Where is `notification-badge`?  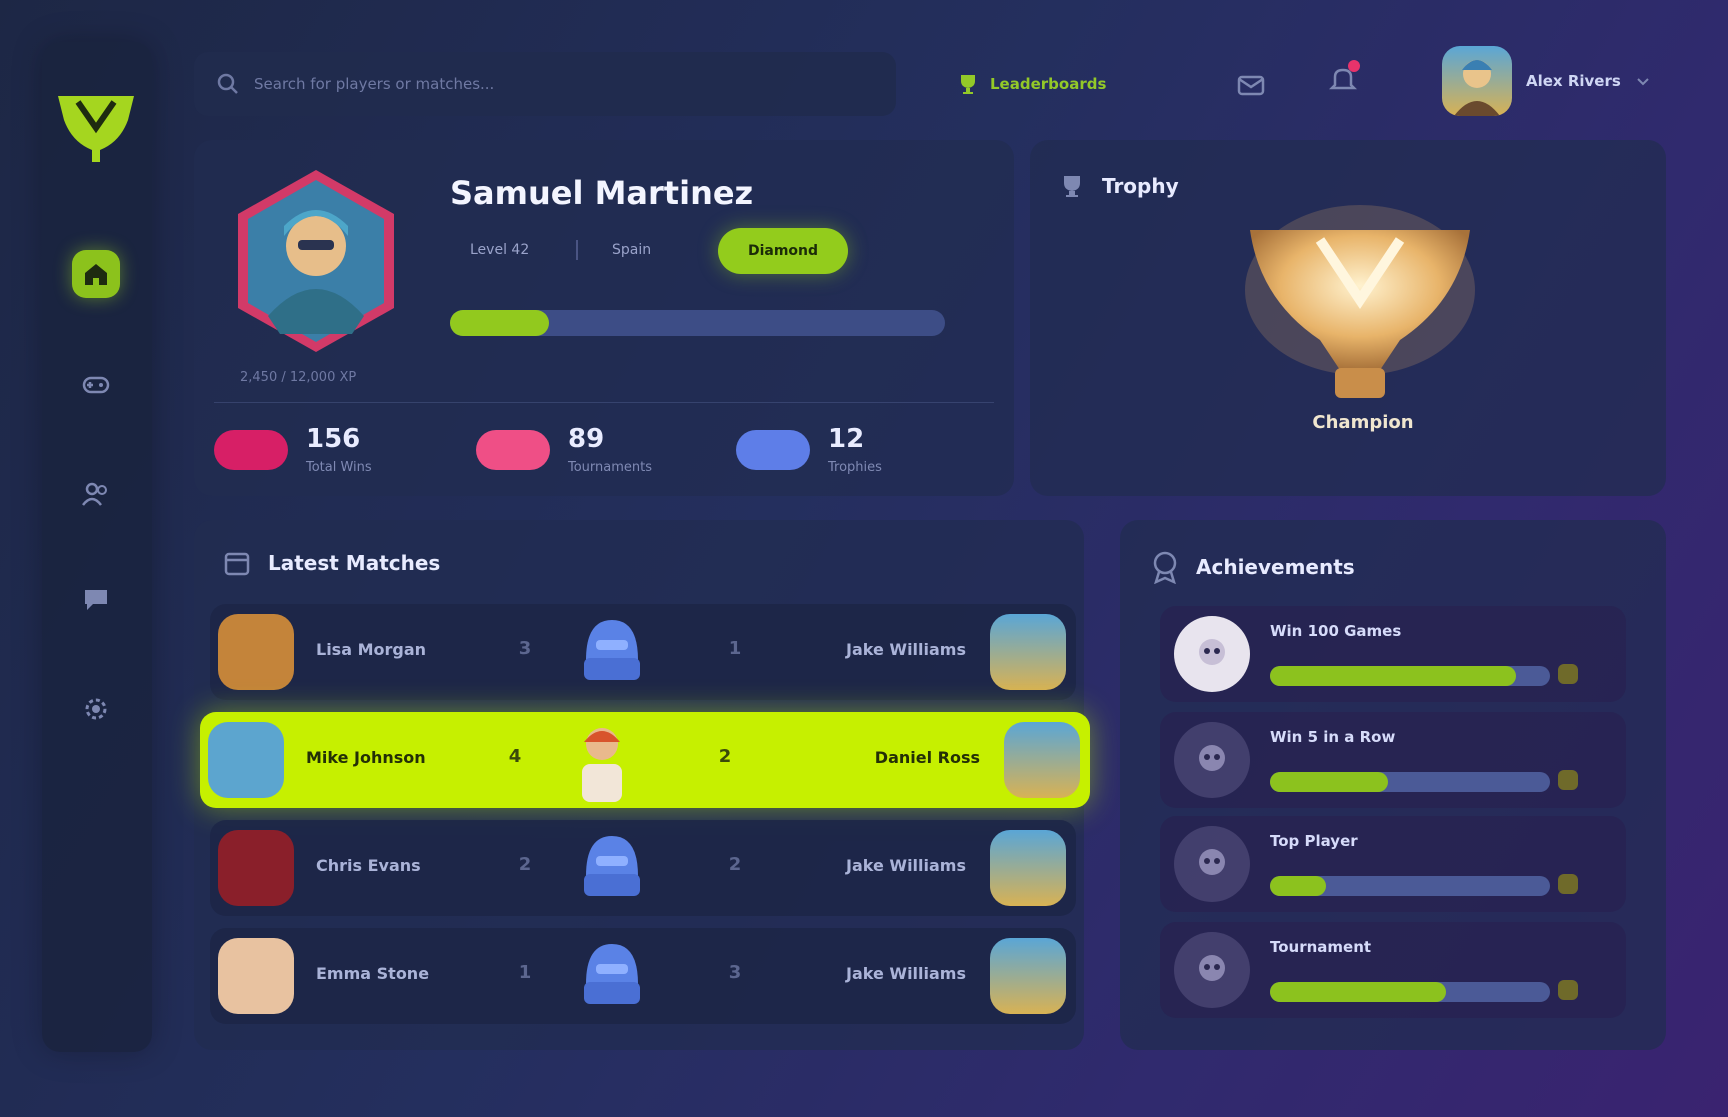
notification-badge is located at coordinates (1354, 66).